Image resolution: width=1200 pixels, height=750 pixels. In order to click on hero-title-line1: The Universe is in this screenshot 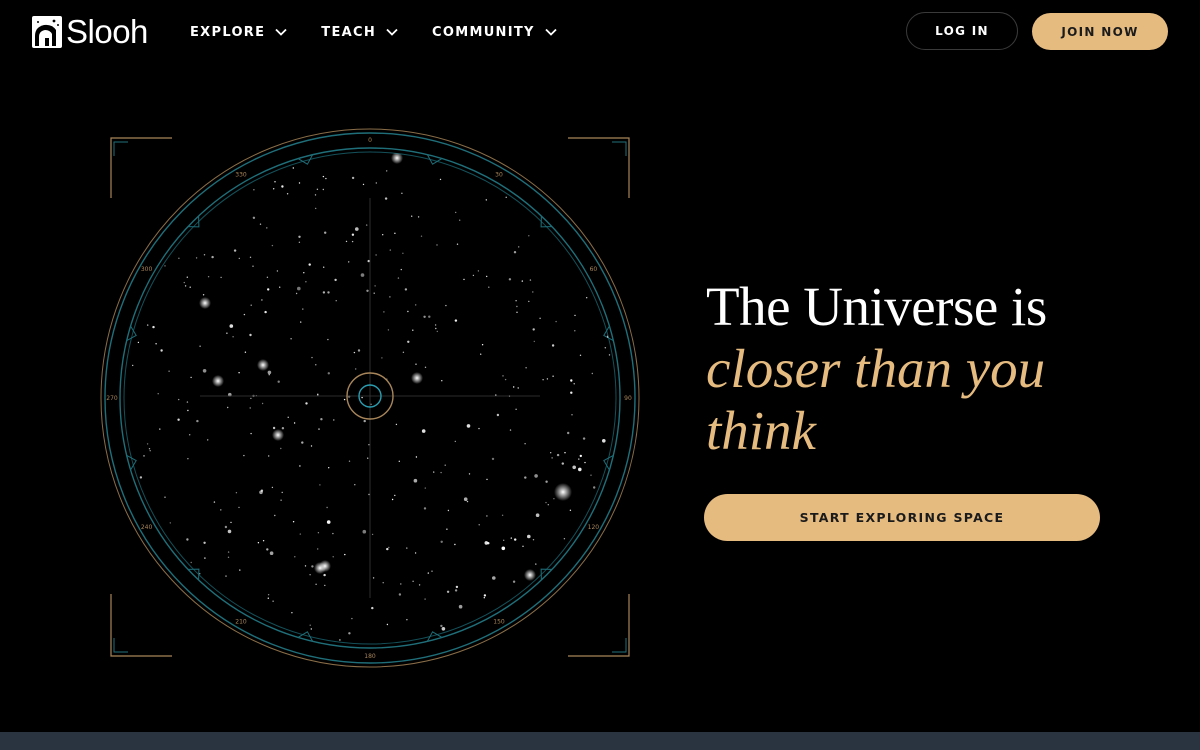, I will do `click(876, 306)`.